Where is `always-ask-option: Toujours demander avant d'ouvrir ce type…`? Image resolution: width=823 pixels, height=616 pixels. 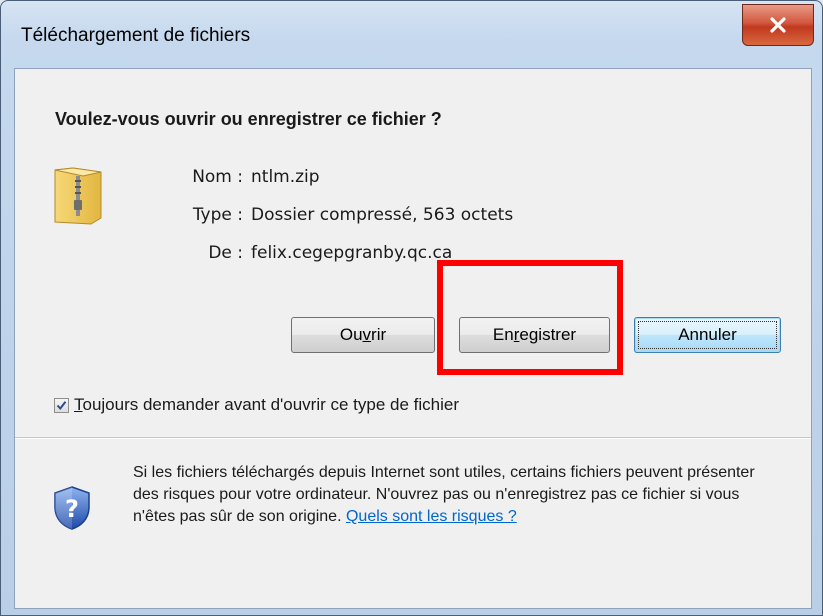 always-ask-option: Toujours demander avant d'ouvrir ce type… is located at coordinates (256, 405).